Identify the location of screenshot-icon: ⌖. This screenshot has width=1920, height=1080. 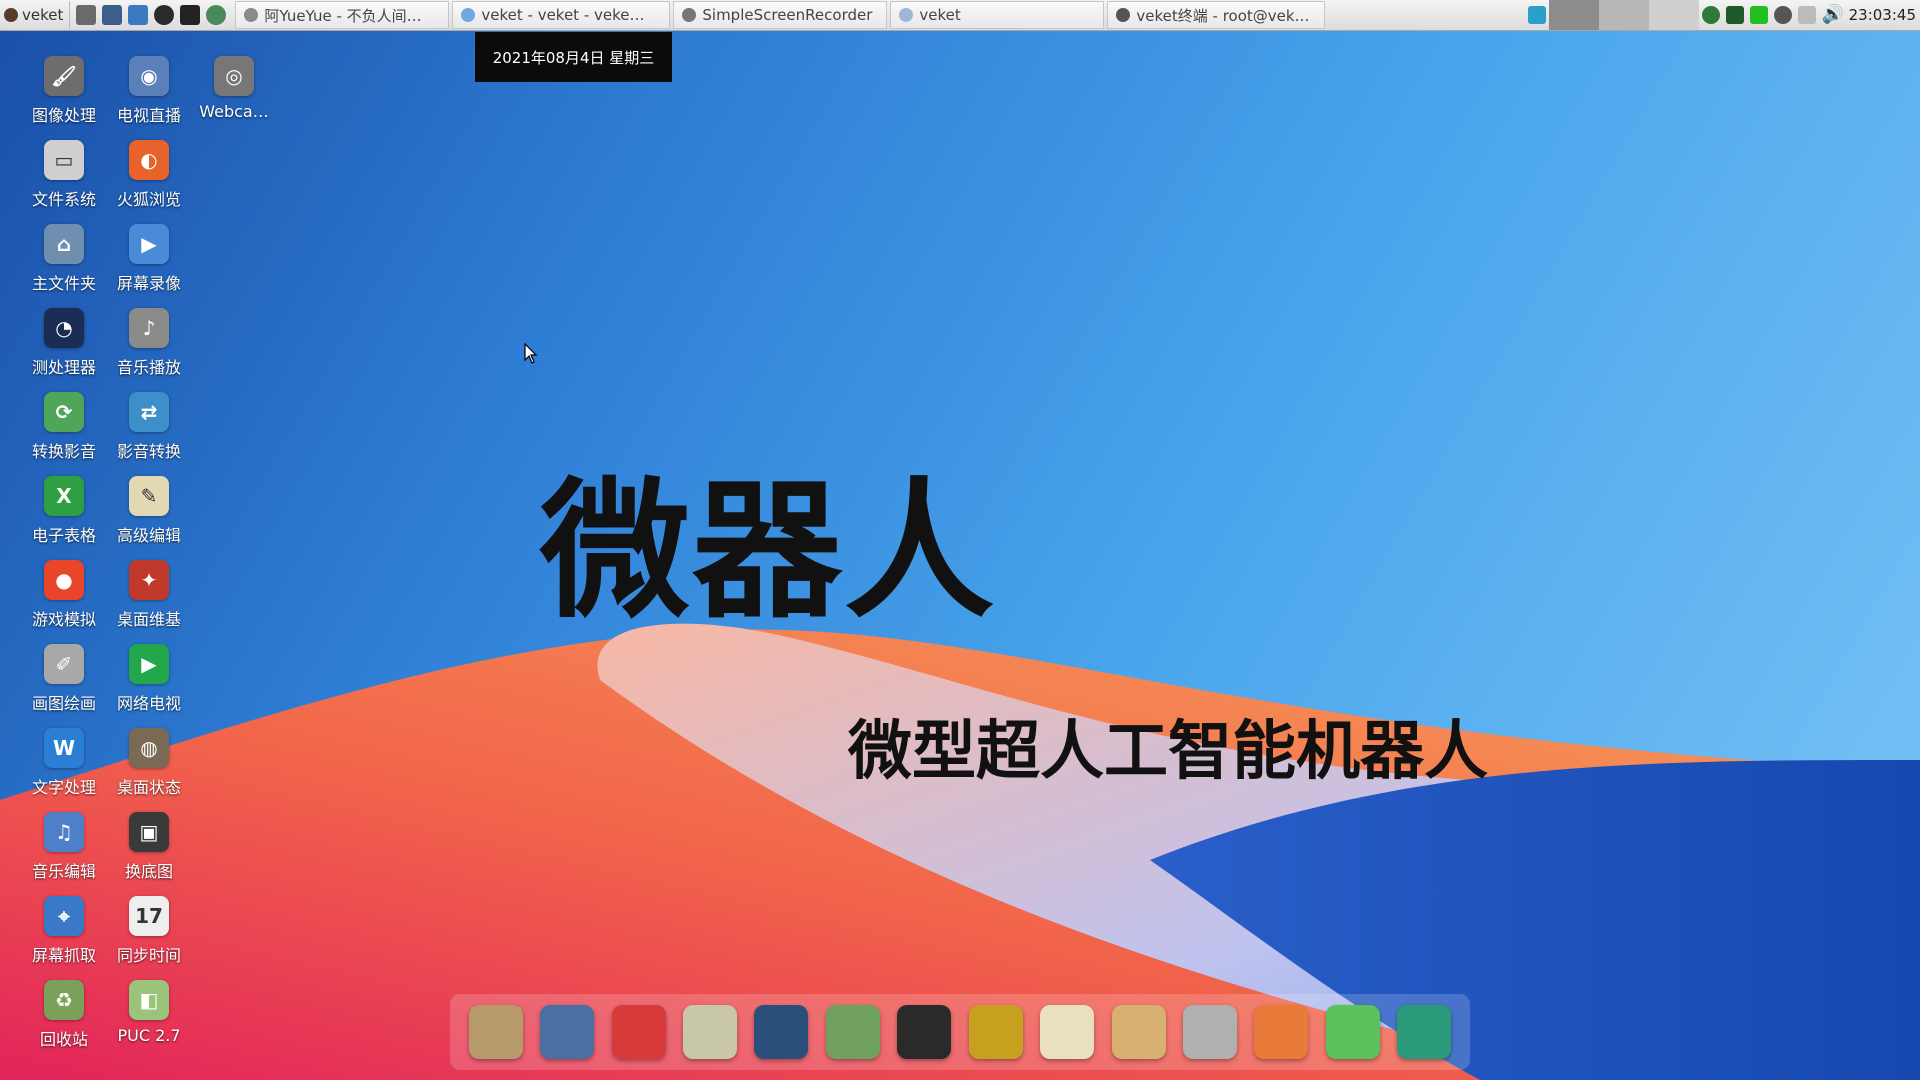
(64, 916).